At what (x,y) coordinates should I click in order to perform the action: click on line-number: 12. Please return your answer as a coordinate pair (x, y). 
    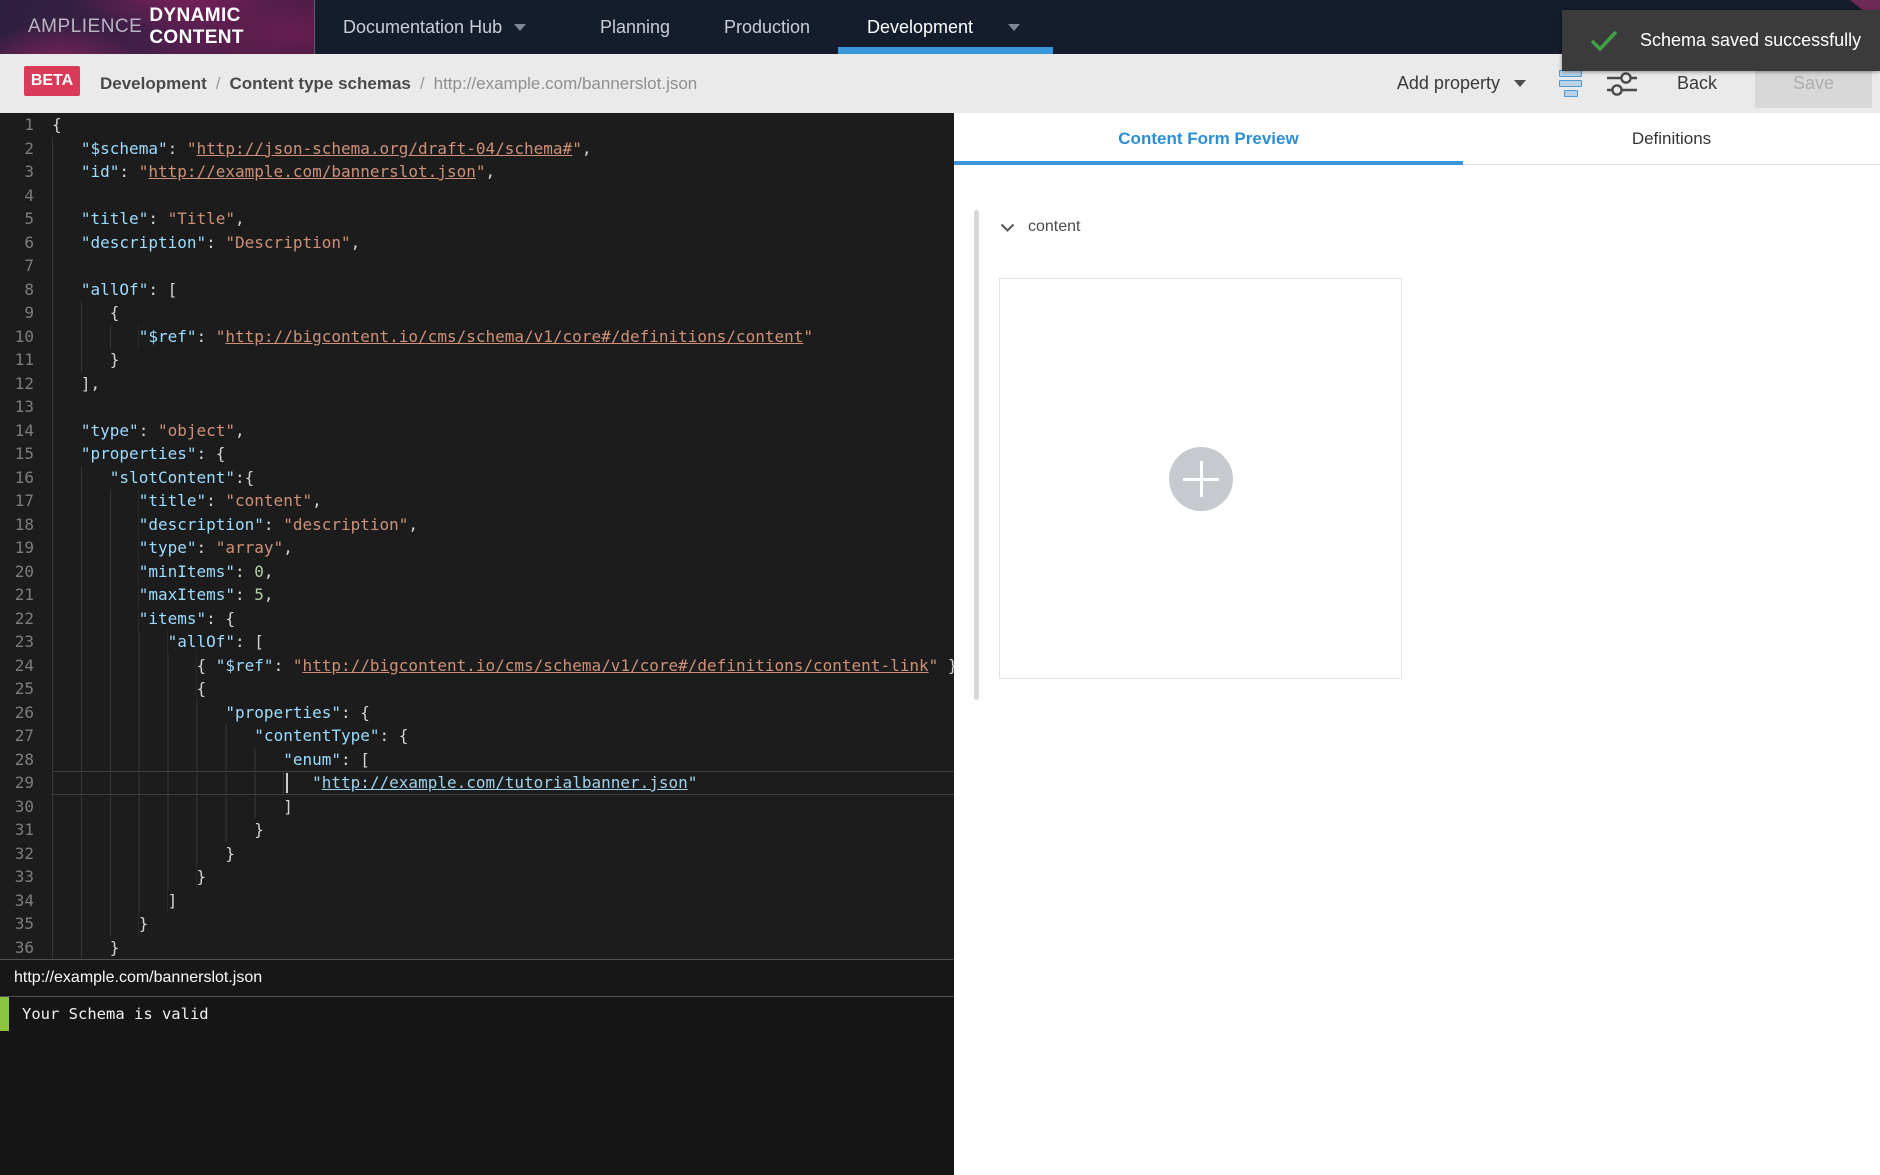
    Looking at the image, I should click on (24, 383).